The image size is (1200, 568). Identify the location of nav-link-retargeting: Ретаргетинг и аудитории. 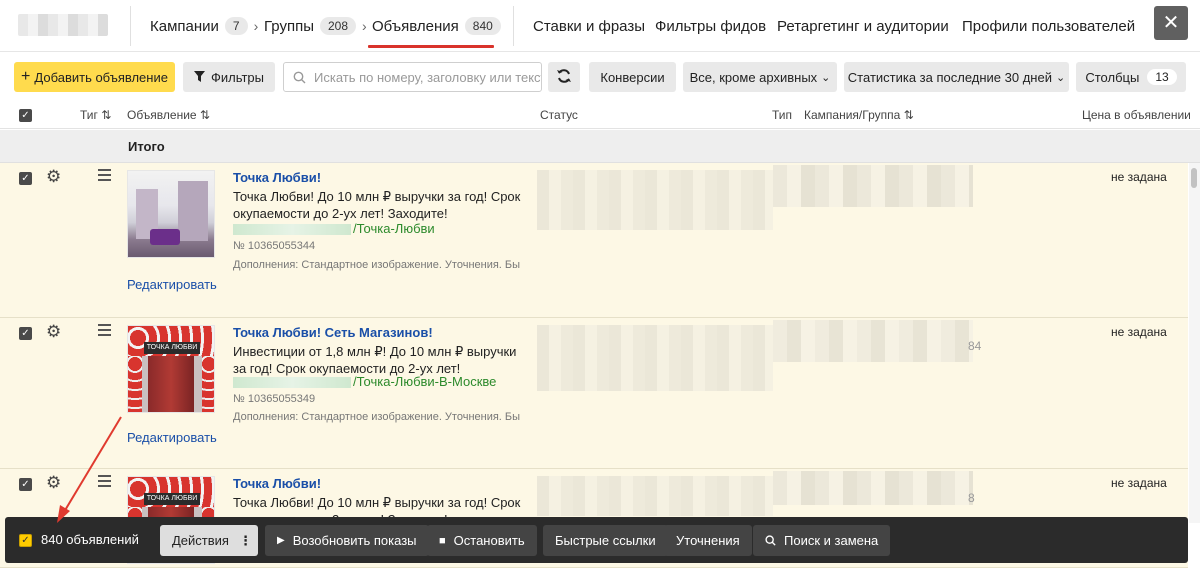
(863, 26).